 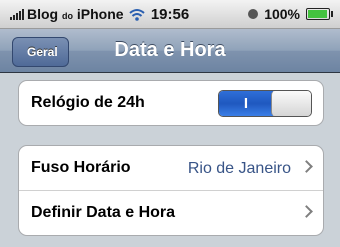 I want to click on set-date-time-label: Definir Data e Hora, so click(x=103, y=212).